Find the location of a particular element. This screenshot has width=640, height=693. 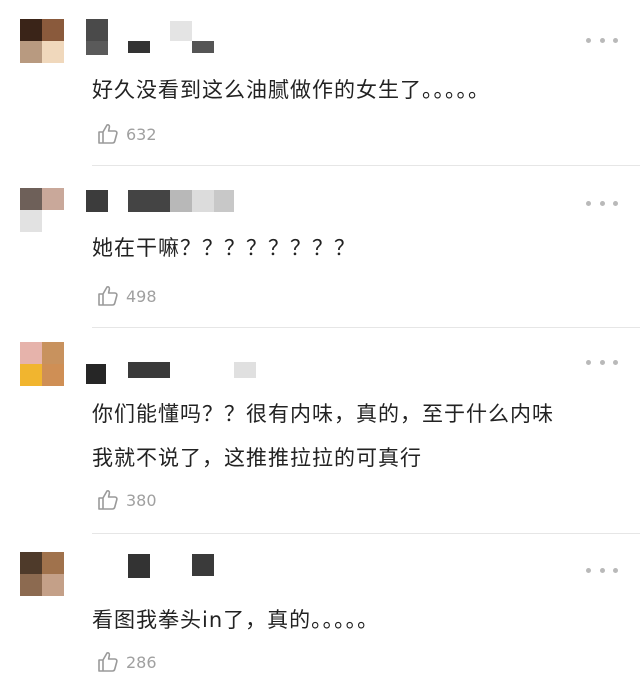

comment-body: 好久没看到这么油腻做作的女生了。。。。。 is located at coordinates (366, 90).